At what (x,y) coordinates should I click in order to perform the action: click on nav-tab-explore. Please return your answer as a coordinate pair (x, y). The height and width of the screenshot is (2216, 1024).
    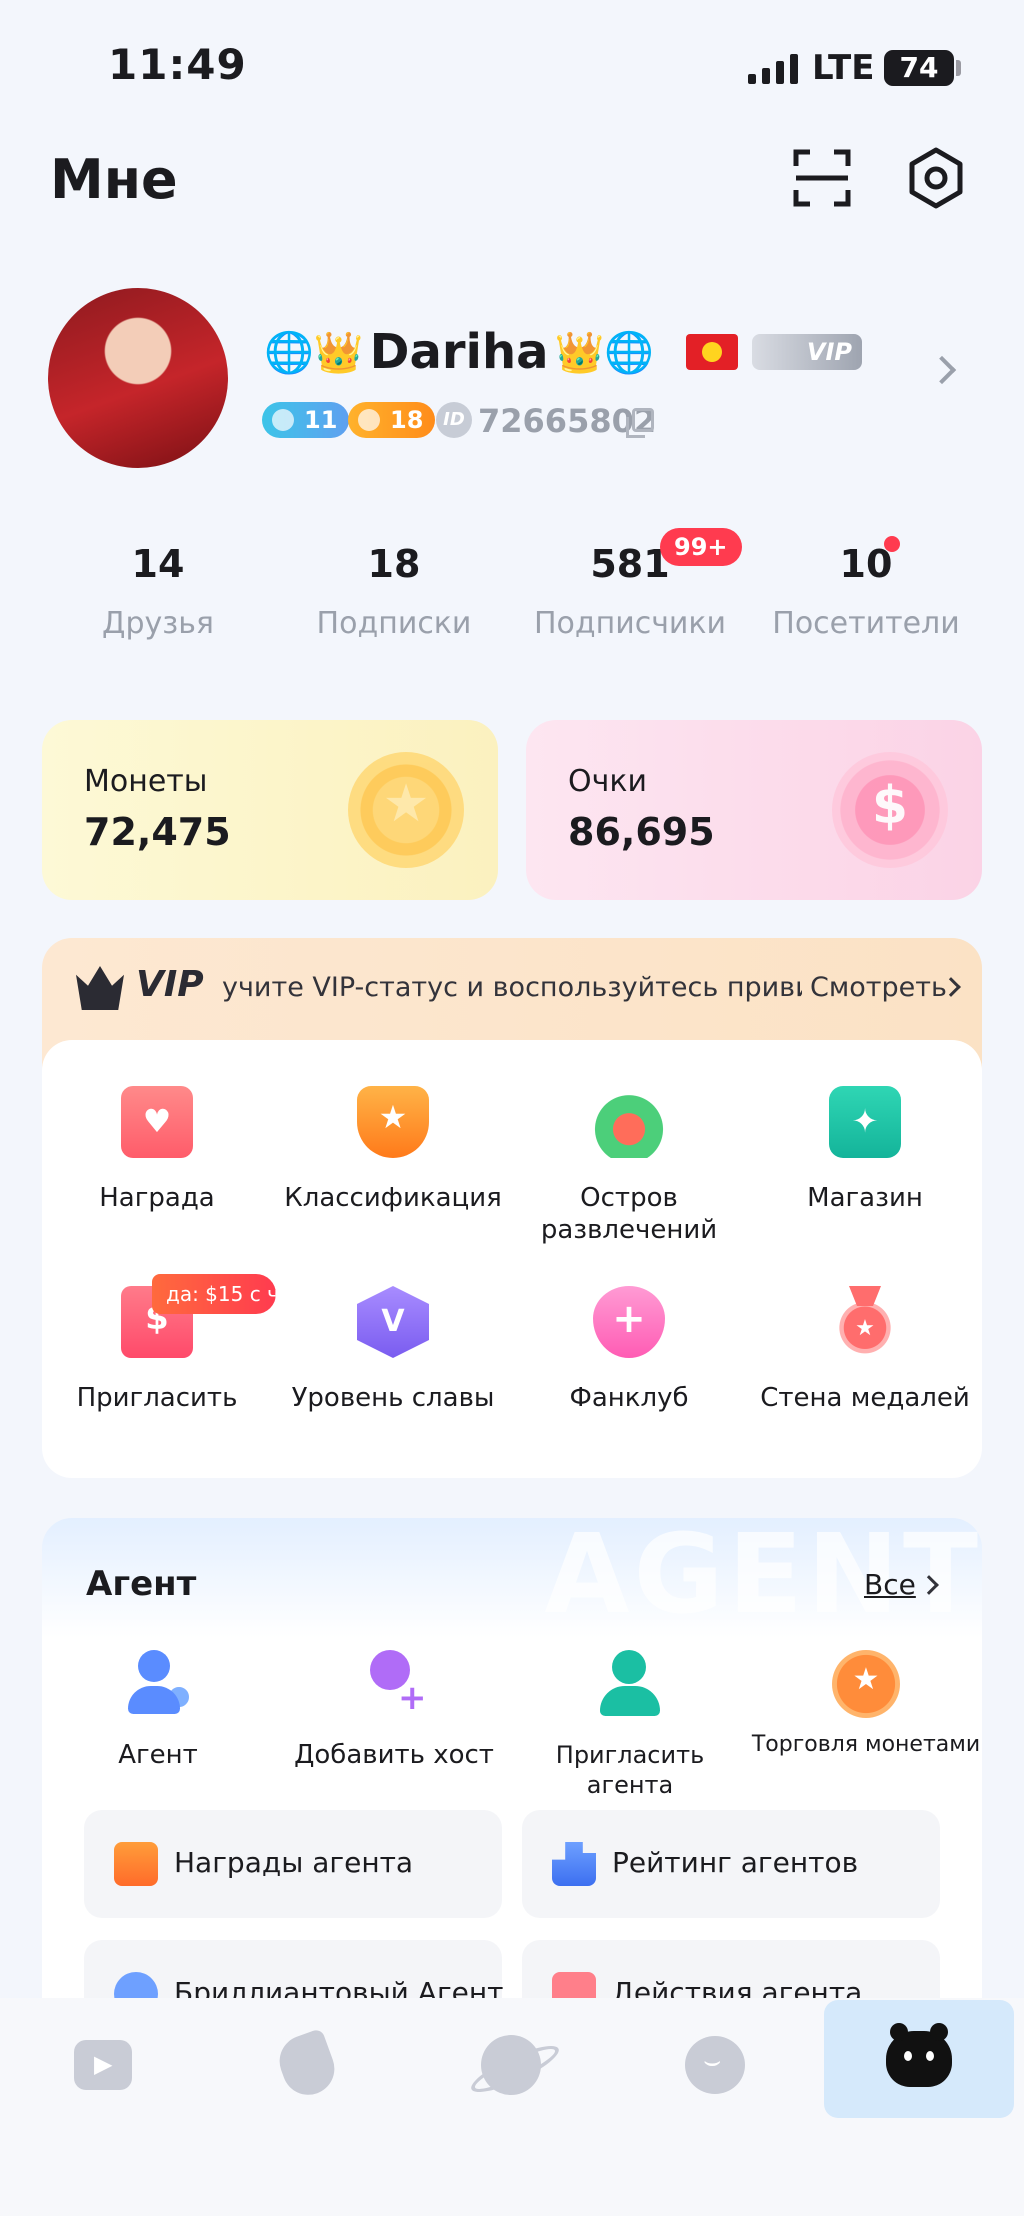
    Looking at the image, I should click on (511, 2065).